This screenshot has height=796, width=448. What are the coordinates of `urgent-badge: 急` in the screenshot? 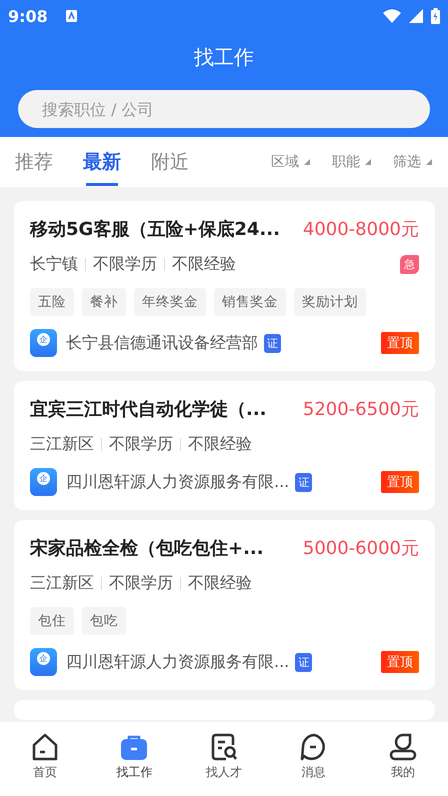 It's located at (409, 264).